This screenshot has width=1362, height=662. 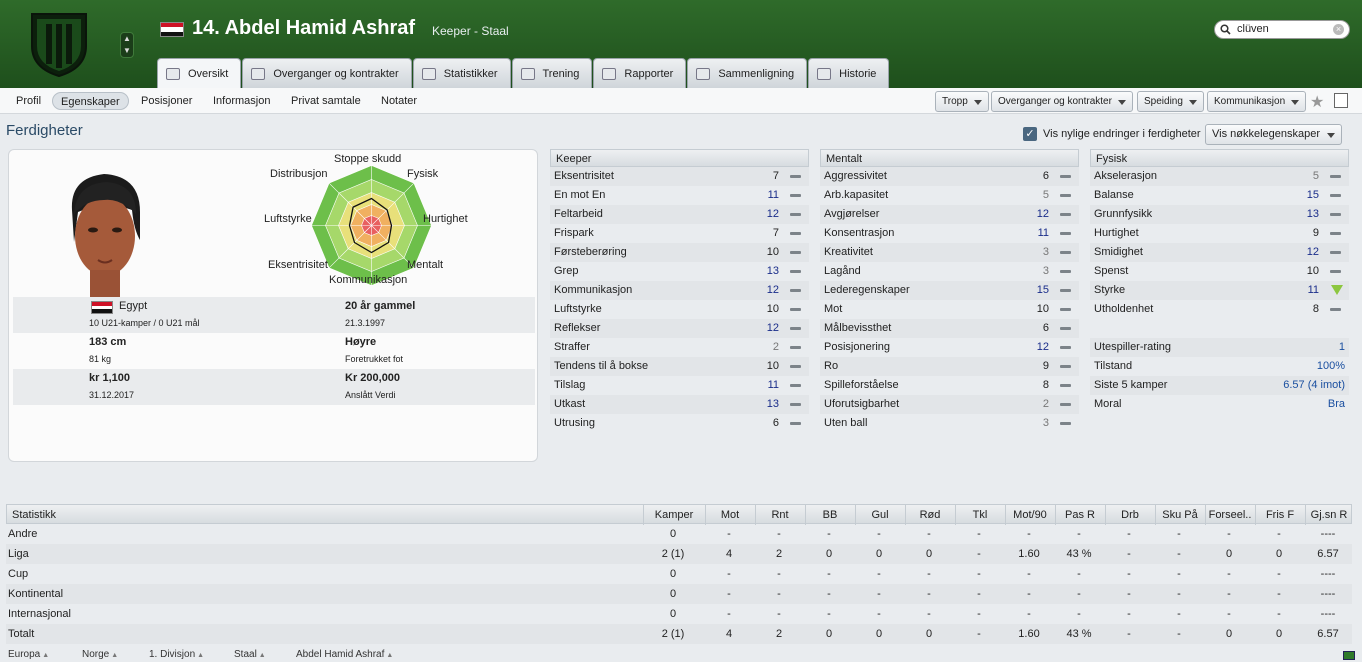 I want to click on attribute-value: 15, so click(x=1042, y=290).